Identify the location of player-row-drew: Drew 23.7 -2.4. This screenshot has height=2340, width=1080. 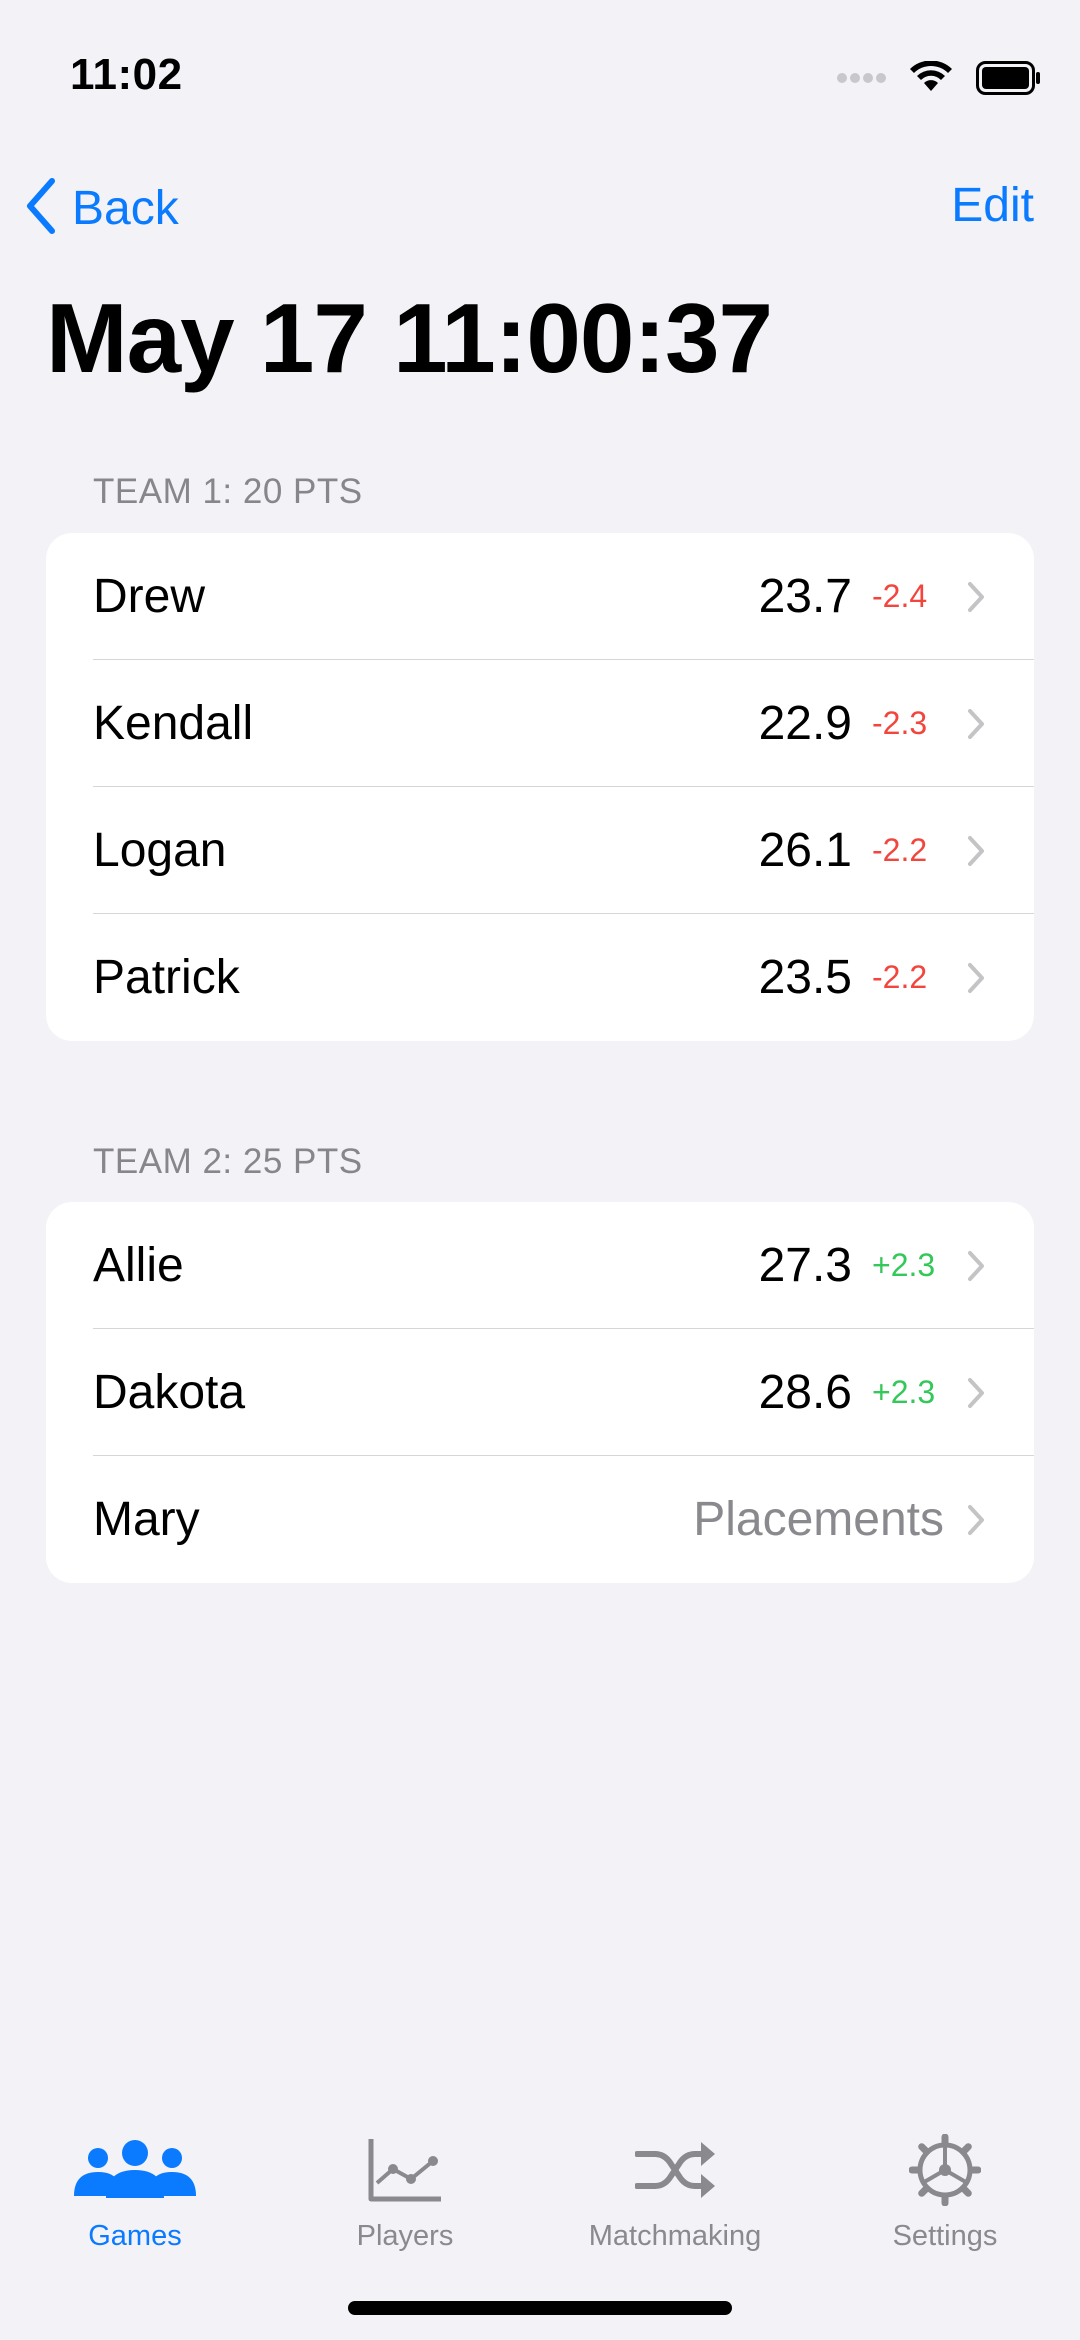
(540, 596).